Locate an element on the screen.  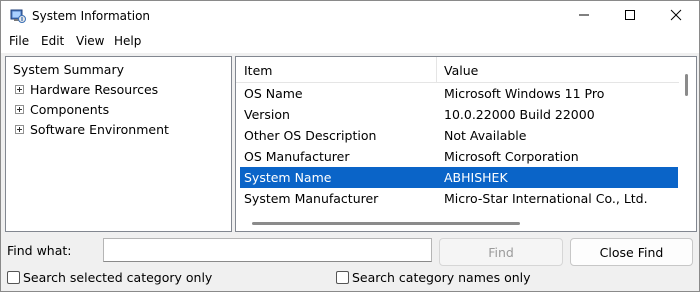
row-item: System Name is located at coordinates (288, 177).